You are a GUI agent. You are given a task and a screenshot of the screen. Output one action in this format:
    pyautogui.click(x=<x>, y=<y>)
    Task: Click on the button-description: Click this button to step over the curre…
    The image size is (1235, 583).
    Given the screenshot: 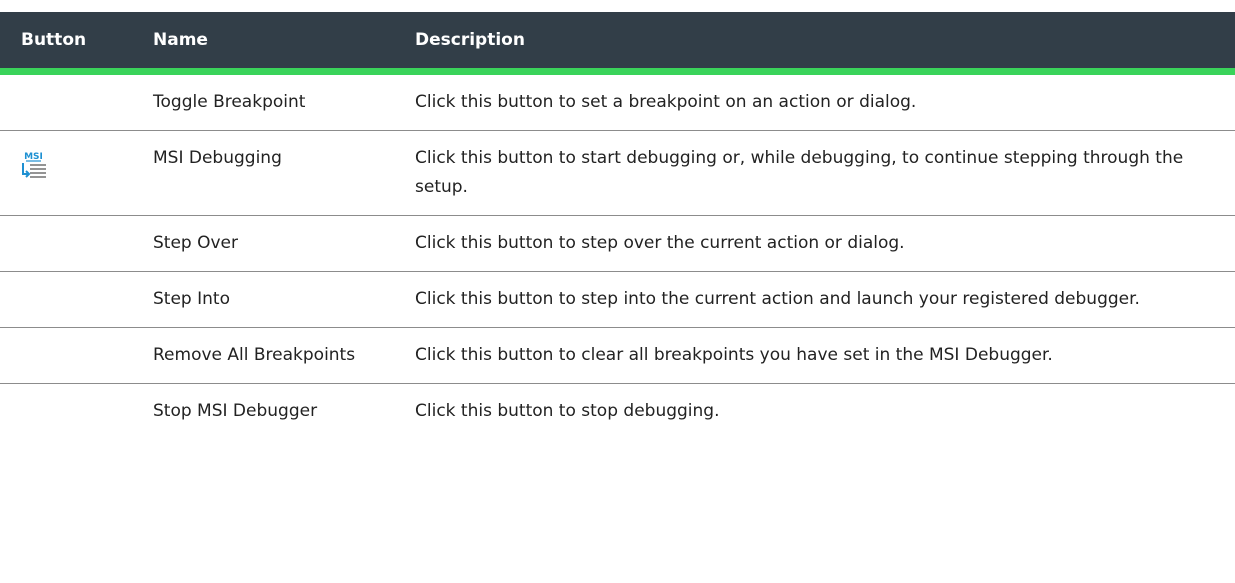 What is the action you would take?
    pyautogui.click(x=817, y=243)
    